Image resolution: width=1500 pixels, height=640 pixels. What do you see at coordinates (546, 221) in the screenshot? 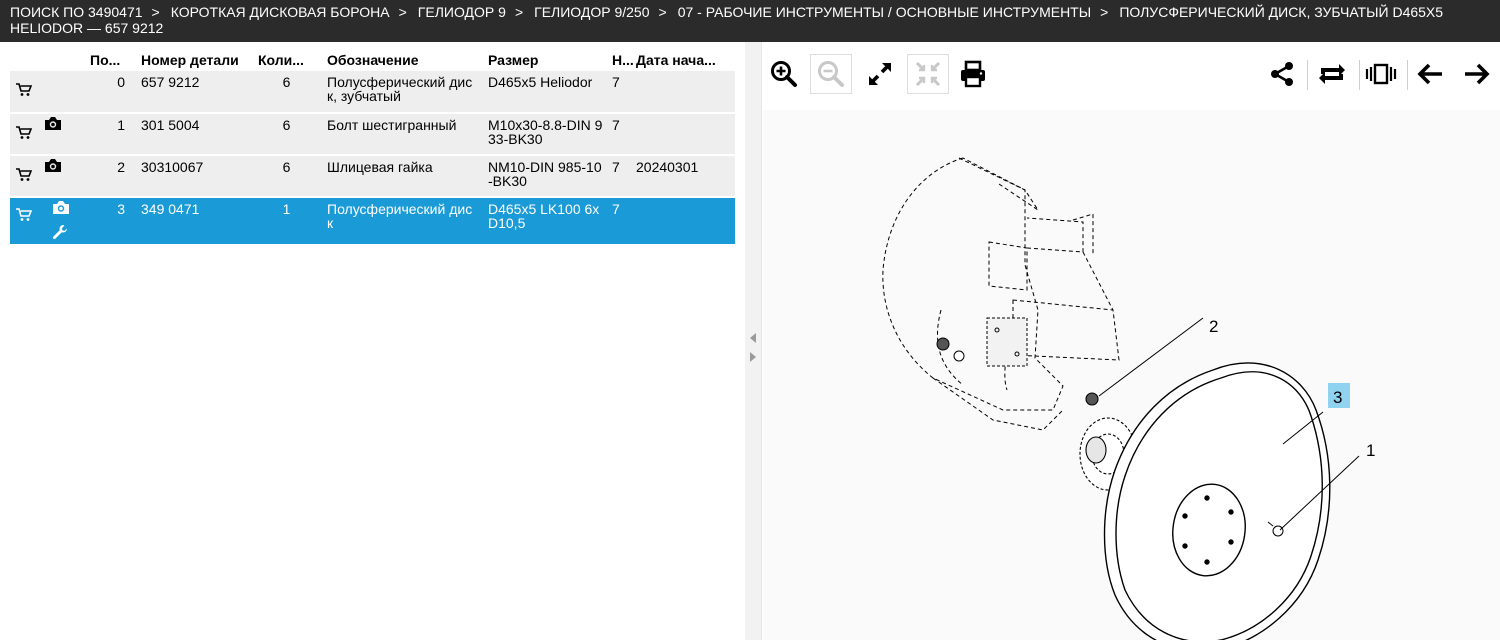
I see `size-cell: D465x5 LK100 6xD10,5` at bounding box center [546, 221].